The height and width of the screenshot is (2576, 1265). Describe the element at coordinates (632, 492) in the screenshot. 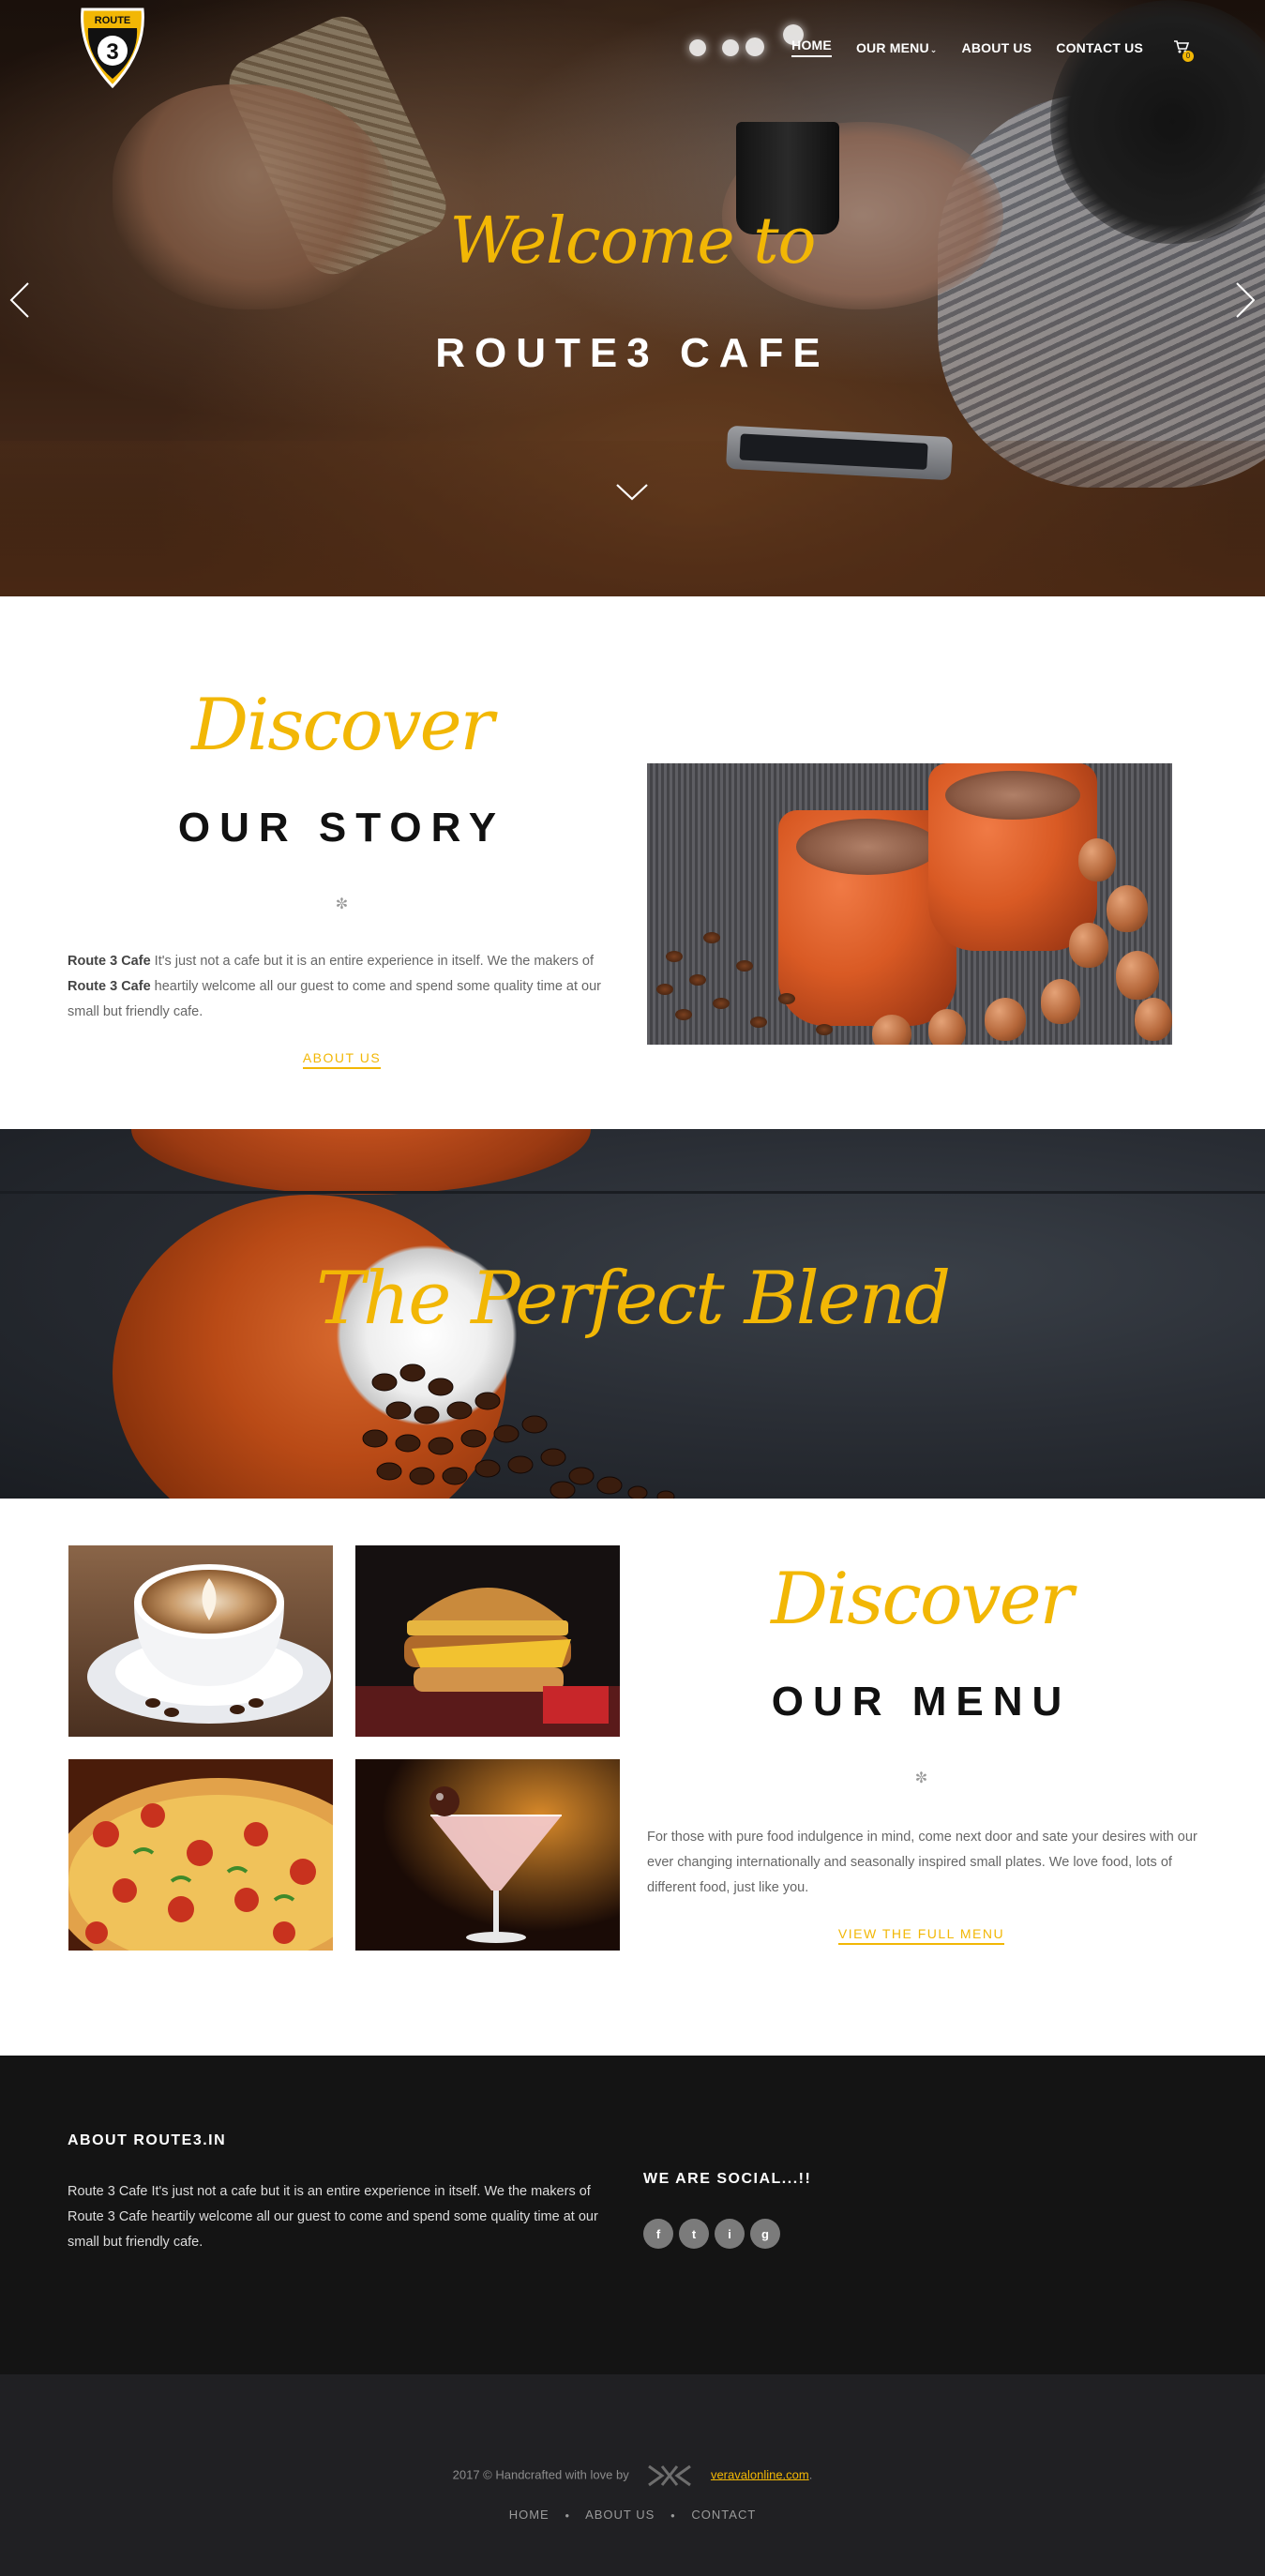

I see `scroll-down-icon` at that location.